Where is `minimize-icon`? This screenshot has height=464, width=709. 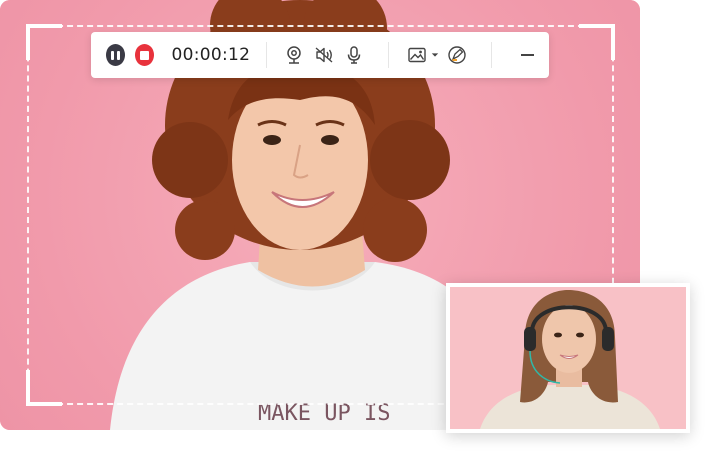 minimize-icon is located at coordinates (528, 55).